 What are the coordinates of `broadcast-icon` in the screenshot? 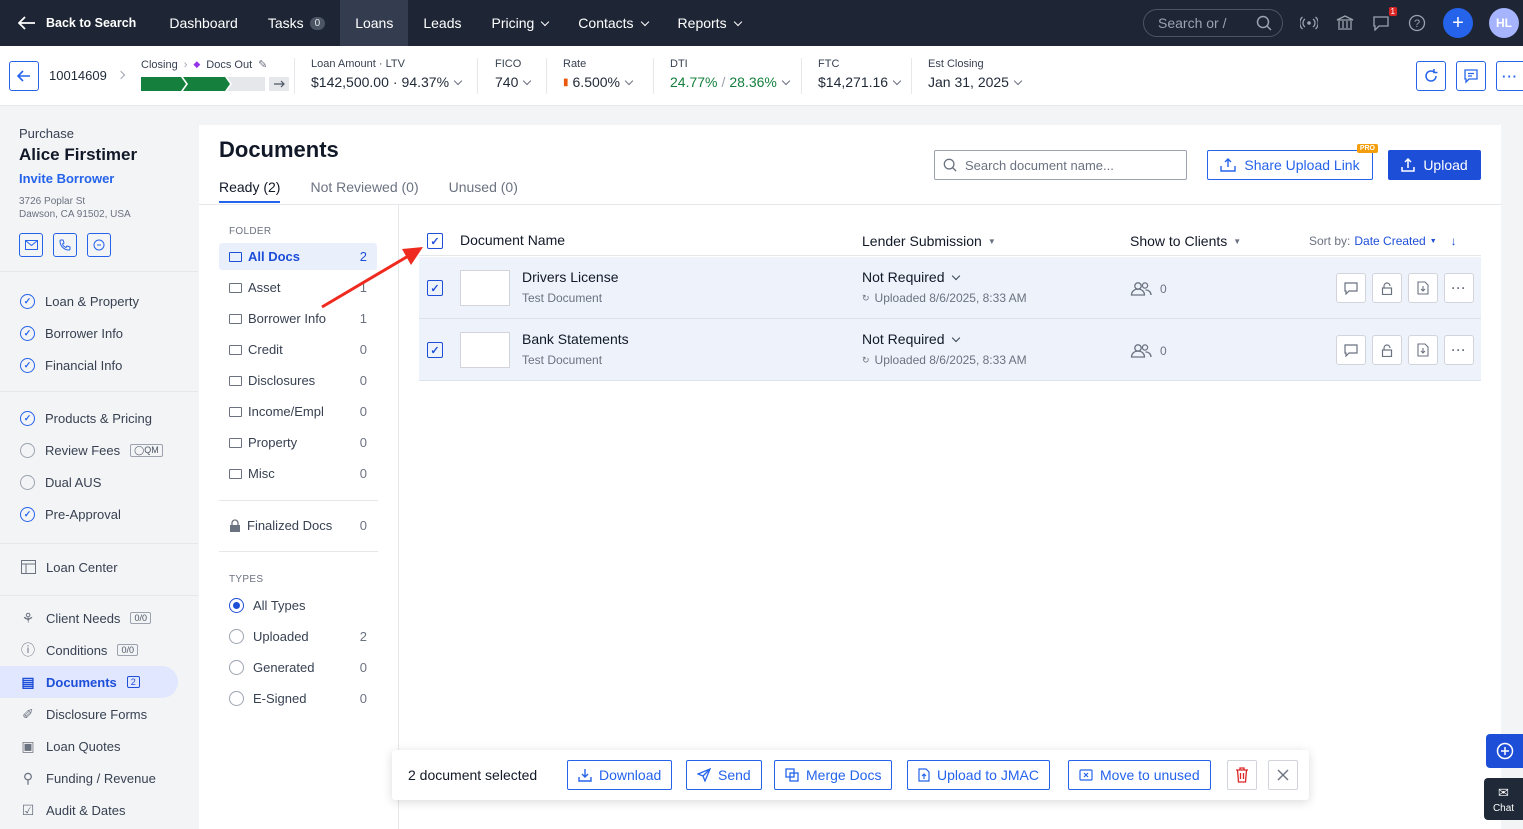 It's located at (1309, 23).